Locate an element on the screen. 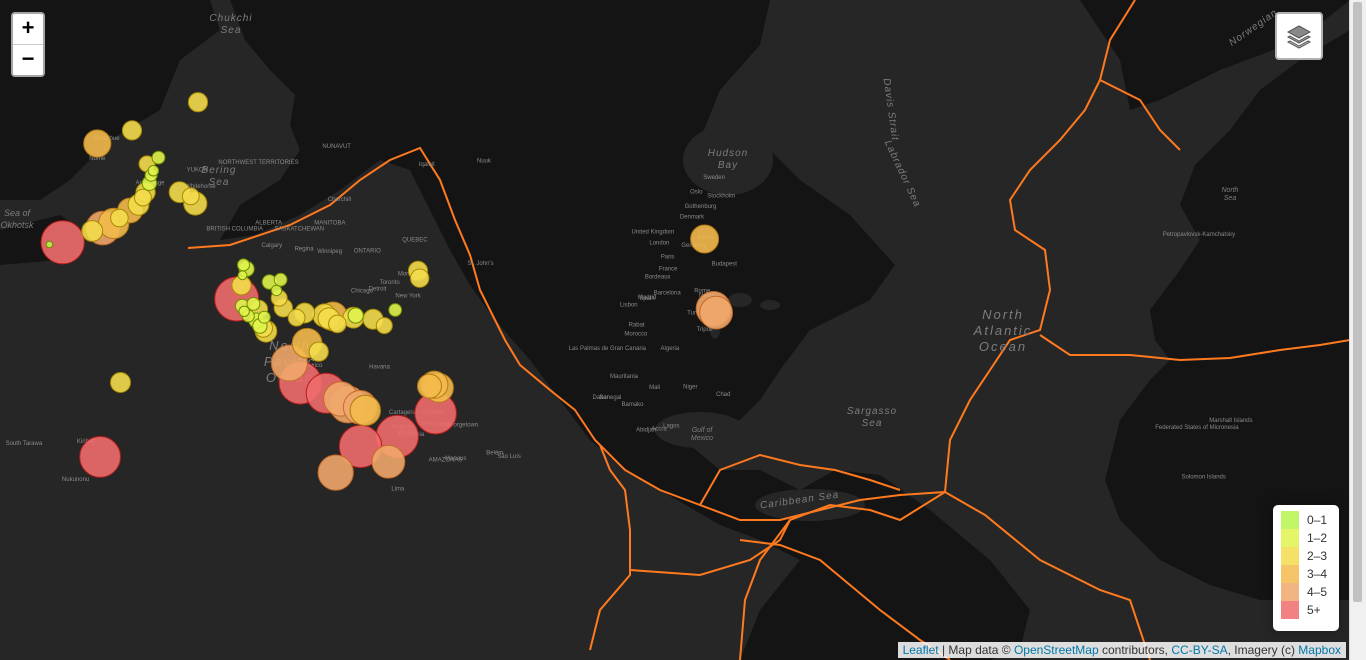 This screenshot has height=660, width=1366. place-label: YUKON is located at coordinates (197, 171).